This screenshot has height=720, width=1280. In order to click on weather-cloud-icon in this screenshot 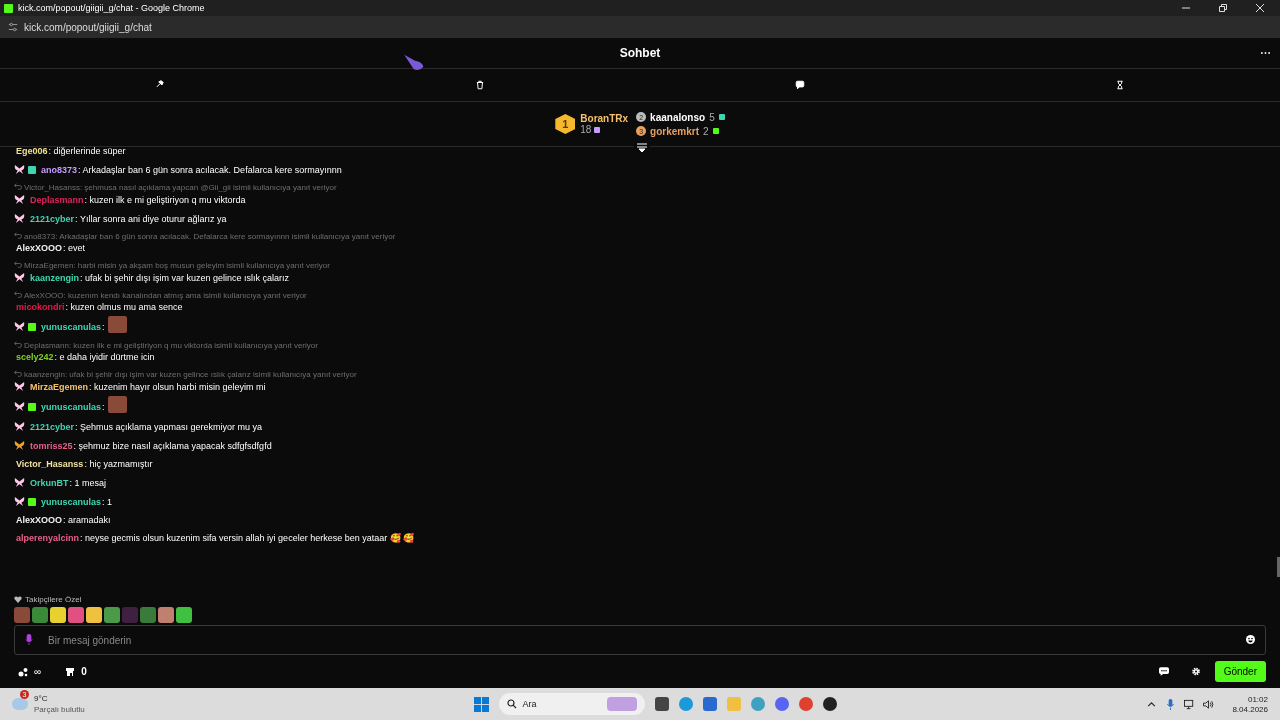, I will do `click(20, 704)`.